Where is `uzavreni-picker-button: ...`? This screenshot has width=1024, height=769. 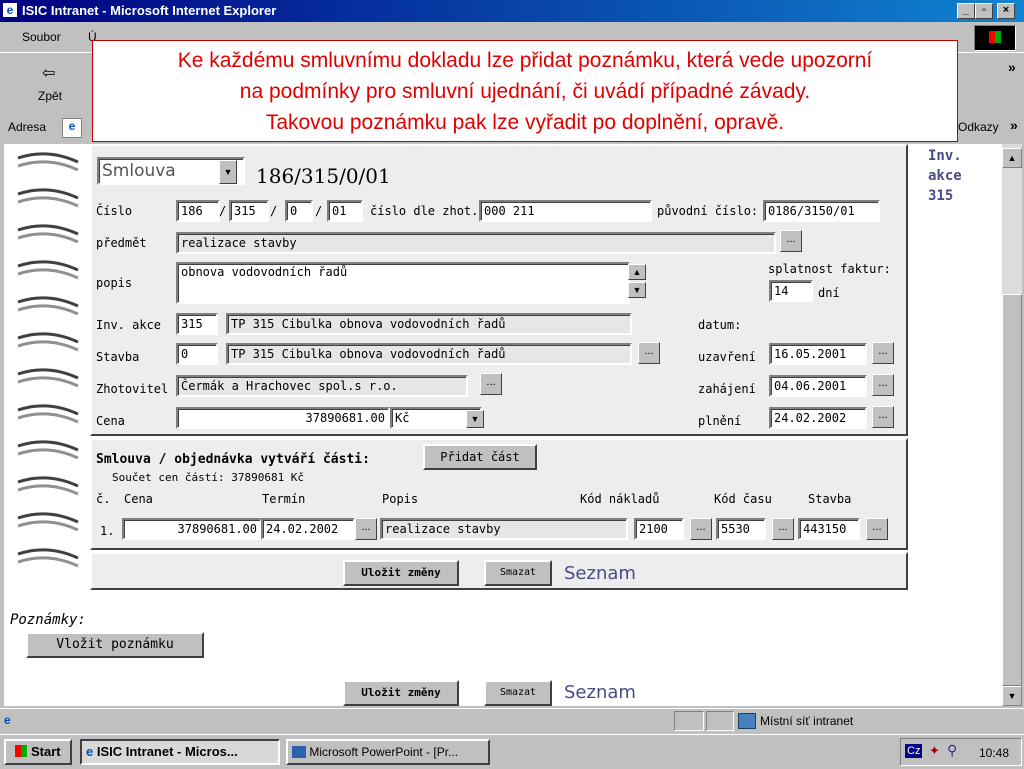 uzavreni-picker-button: ... is located at coordinates (883, 353).